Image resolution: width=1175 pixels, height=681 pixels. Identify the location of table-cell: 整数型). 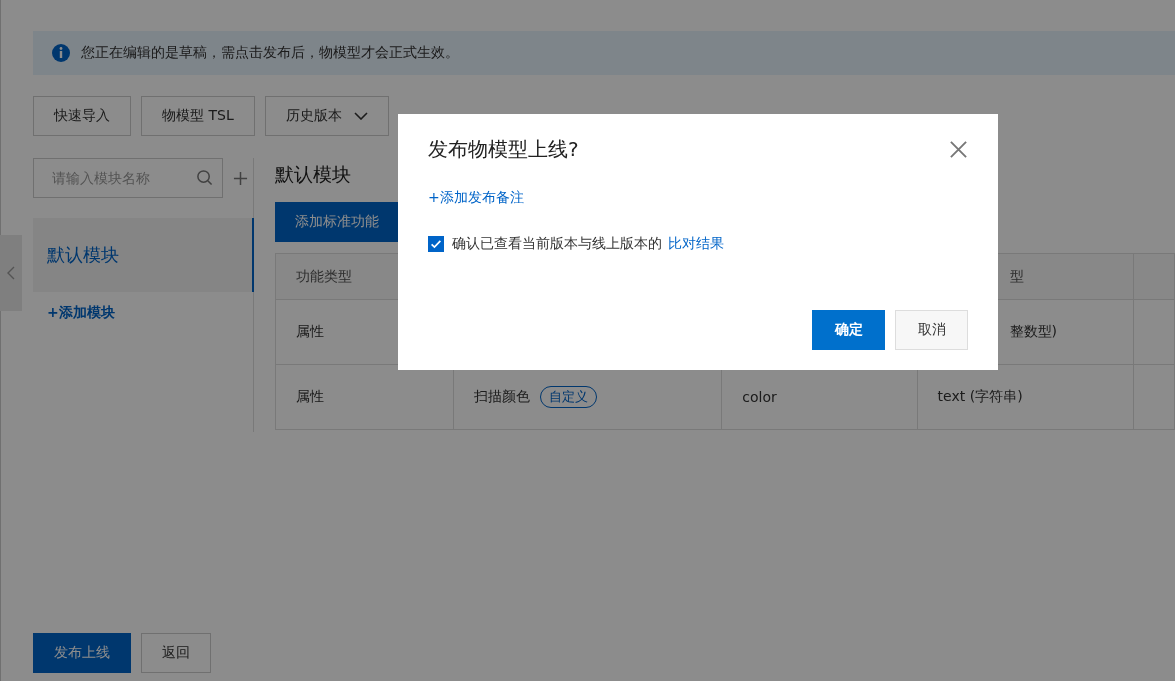
(1033, 331).